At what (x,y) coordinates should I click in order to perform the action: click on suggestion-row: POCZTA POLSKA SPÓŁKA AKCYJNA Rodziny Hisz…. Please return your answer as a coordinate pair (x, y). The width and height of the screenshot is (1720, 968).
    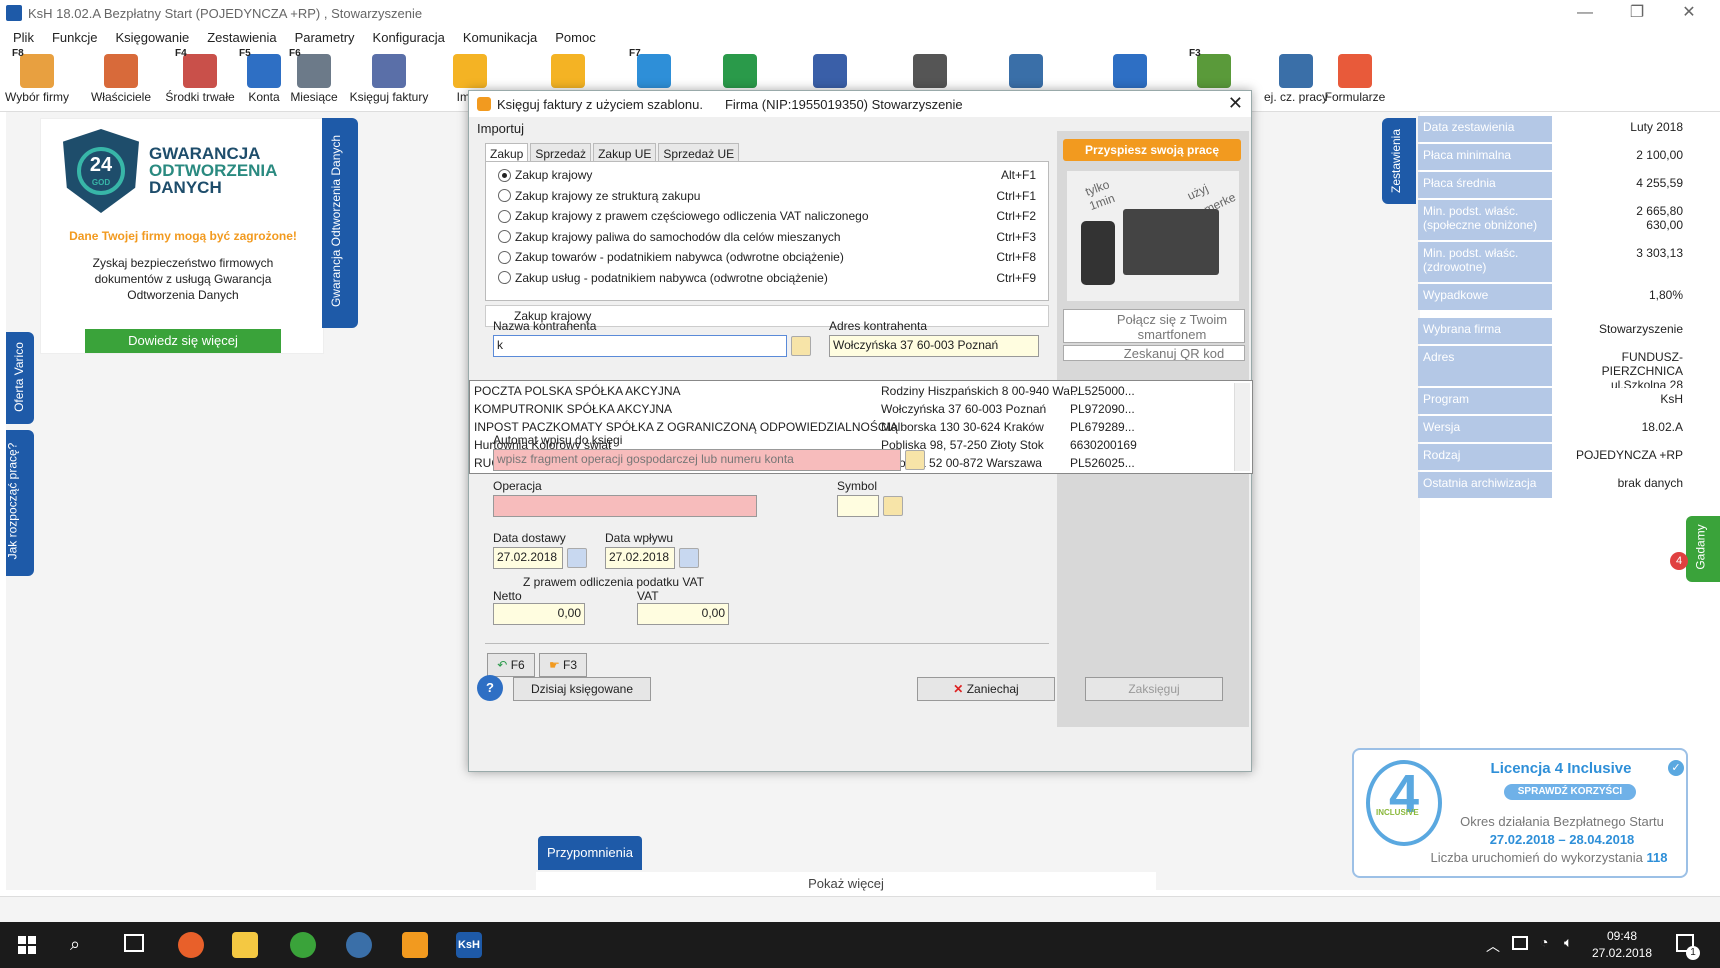
    Looking at the image, I should click on (820, 393).